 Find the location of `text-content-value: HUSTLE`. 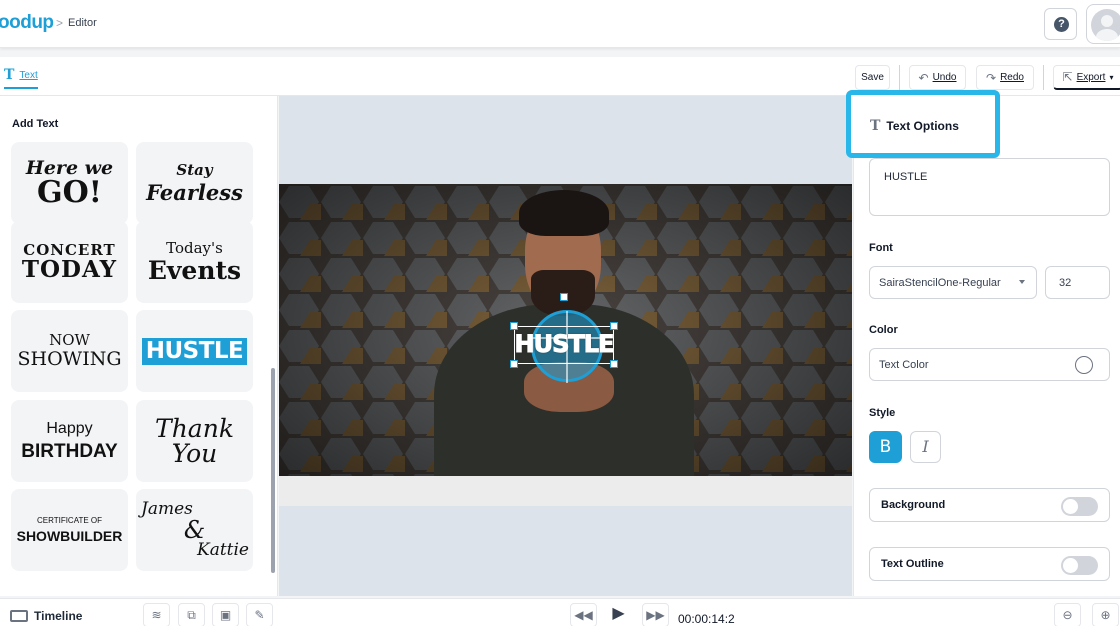

text-content-value: HUSTLE is located at coordinates (906, 177).